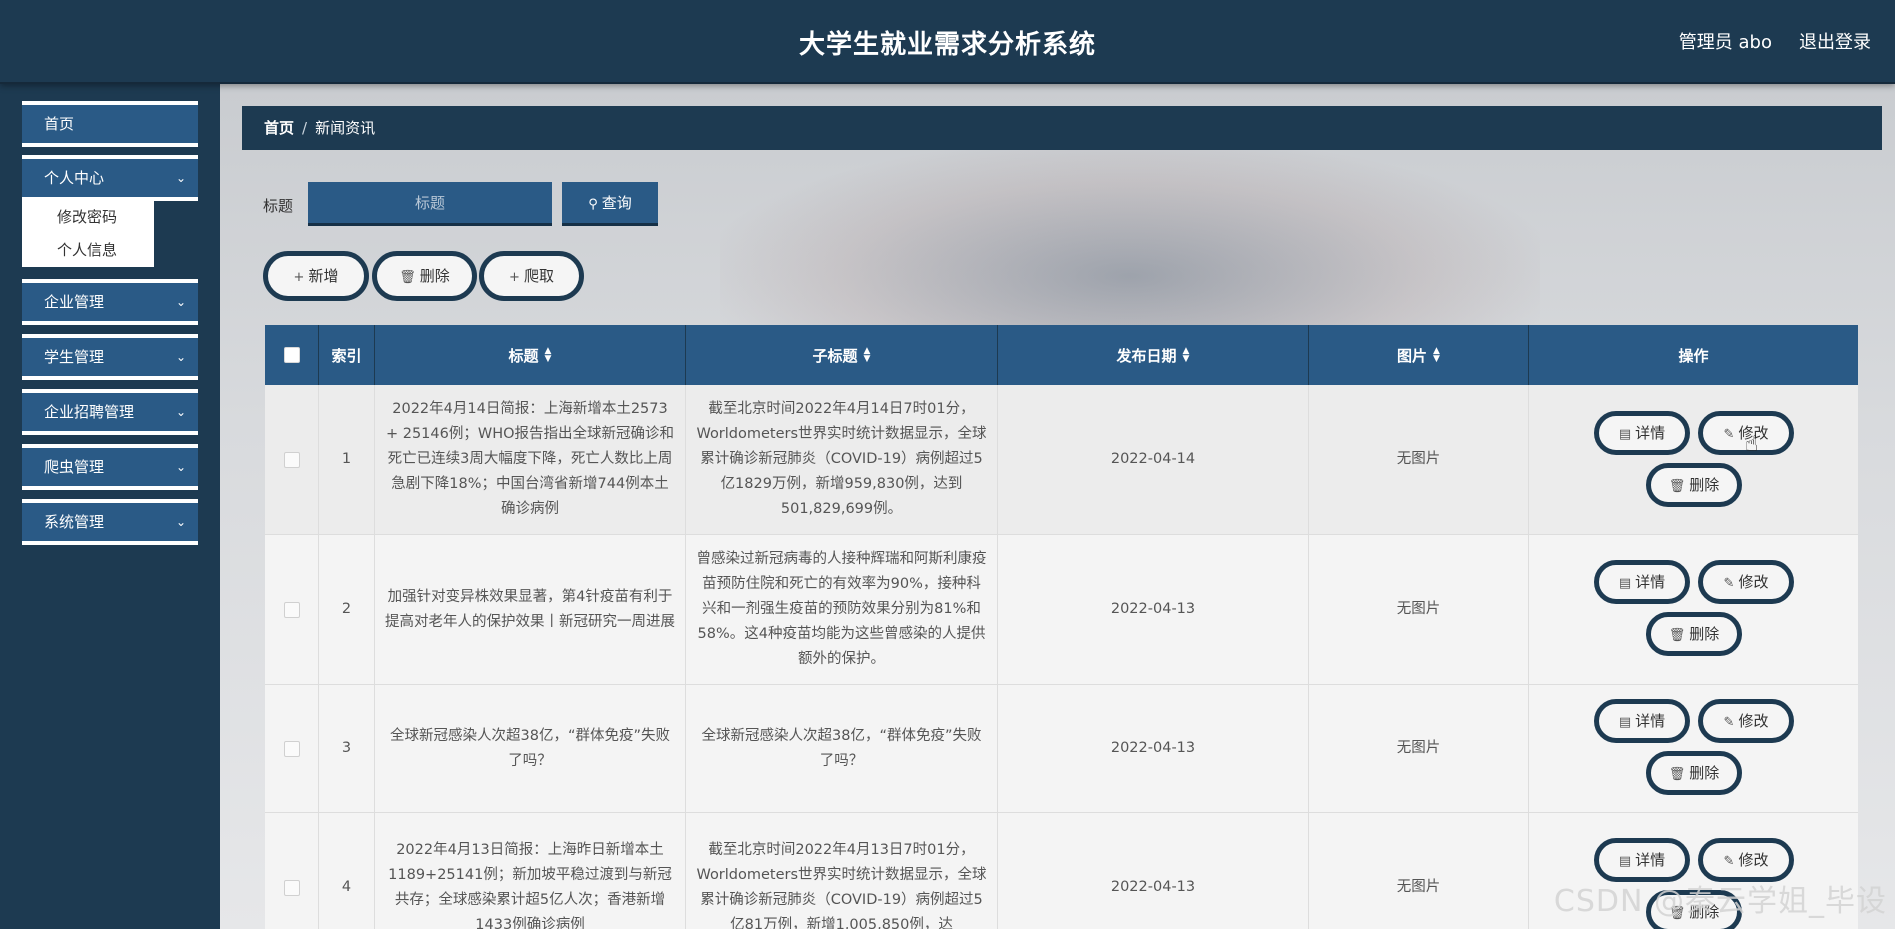 Image resolution: width=1895 pixels, height=929 pixels. What do you see at coordinates (88, 250) in the screenshot?
I see `submenu-item-personal-info: 个人信息` at bounding box center [88, 250].